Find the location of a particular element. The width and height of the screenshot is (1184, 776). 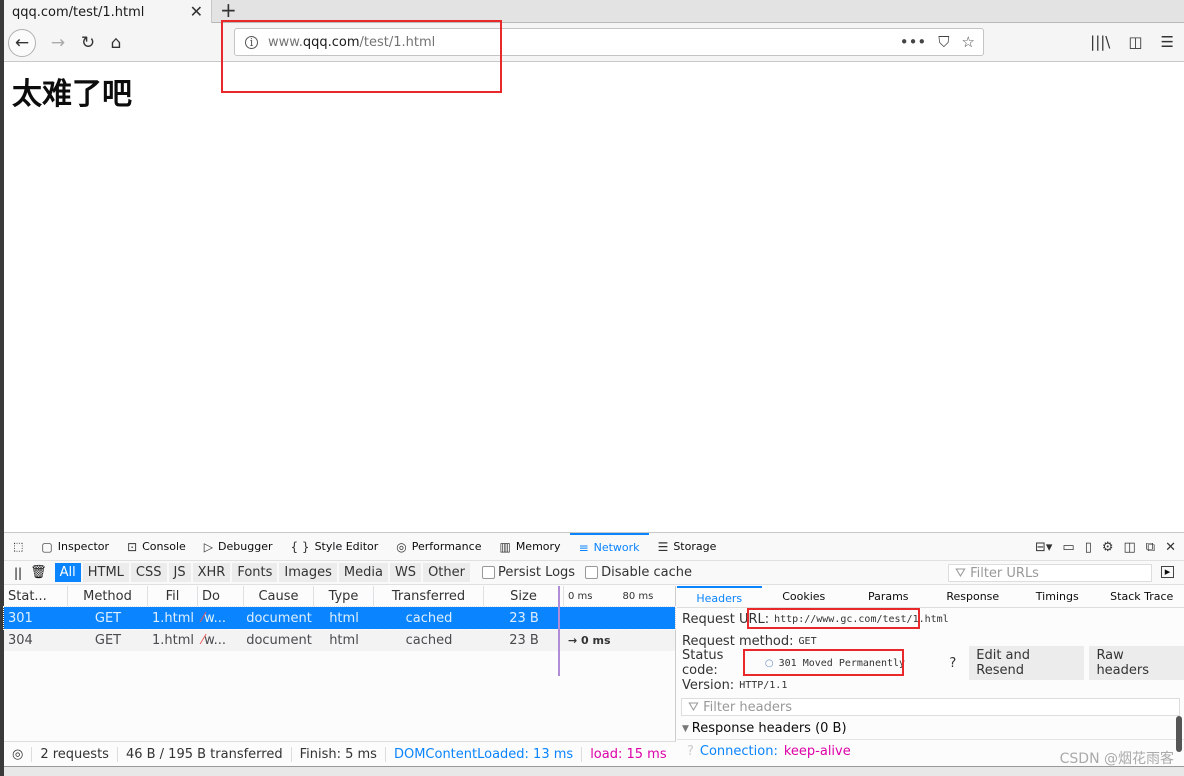

col-size: Size is located at coordinates (524, 596).